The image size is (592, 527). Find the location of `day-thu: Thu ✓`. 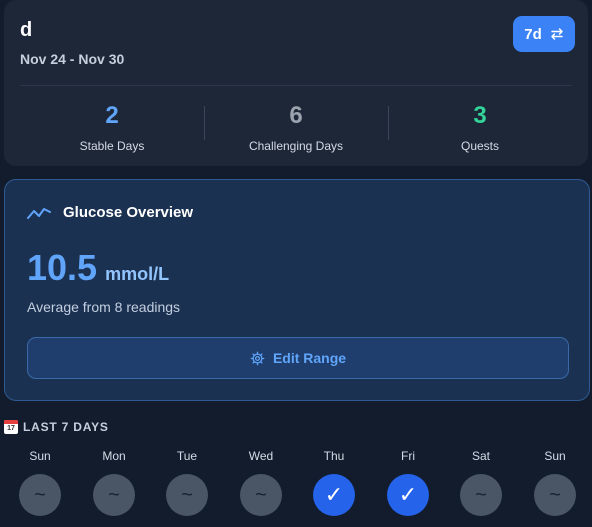

day-thu: Thu ✓ is located at coordinates (334, 482).